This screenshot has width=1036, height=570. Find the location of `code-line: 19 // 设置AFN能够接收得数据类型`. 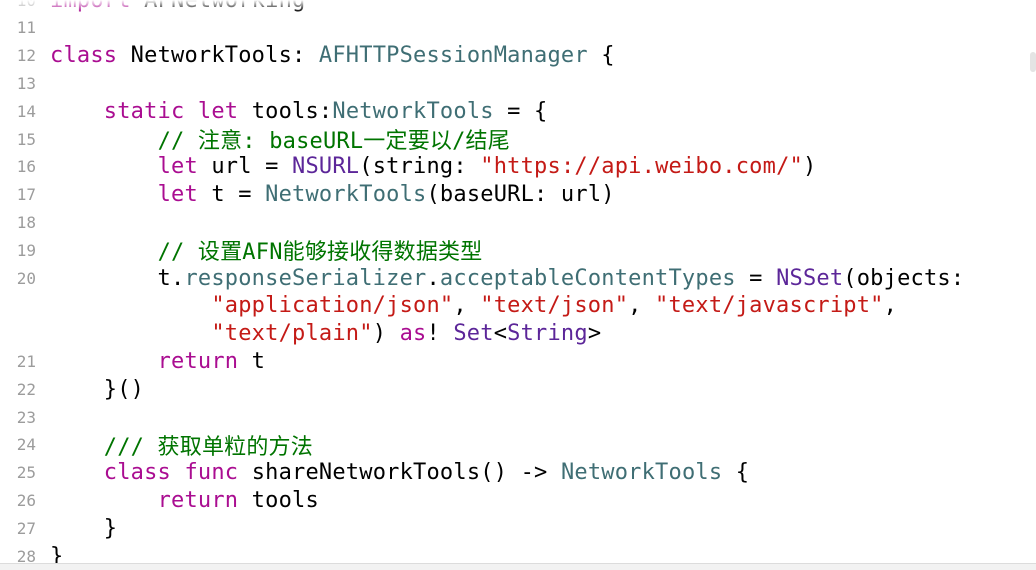

code-line: 19 // 设置AFN能够接收得数据类型 is located at coordinates (518, 250).